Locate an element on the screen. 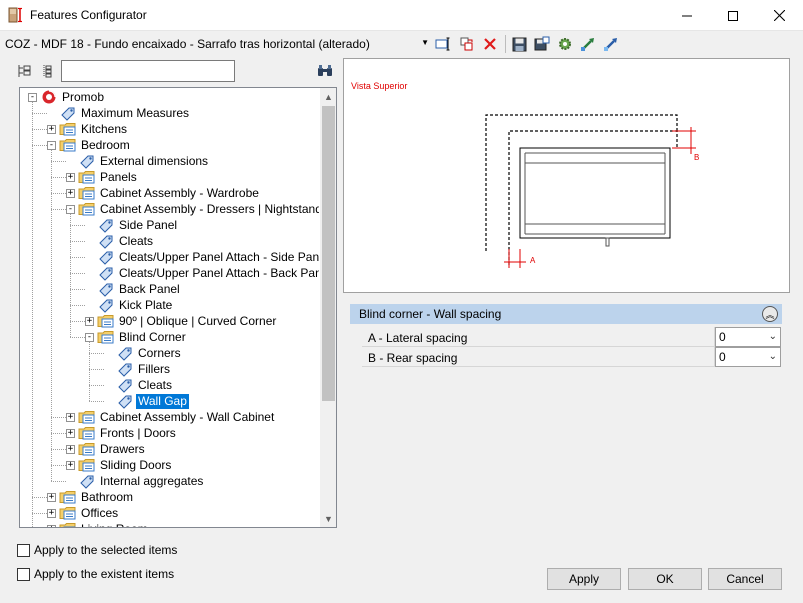 The height and width of the screenshot is (603, 803). tree-node: 90º | Oblique | Curved Corner is located at coordinates (187, 321).